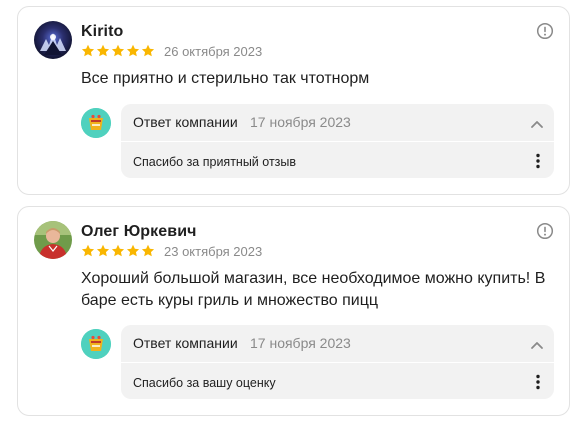  Describe the element at coordinates (337, 159) in the screenshot. I see `reply-body: Спасибо за приятный отзыв` at that location.